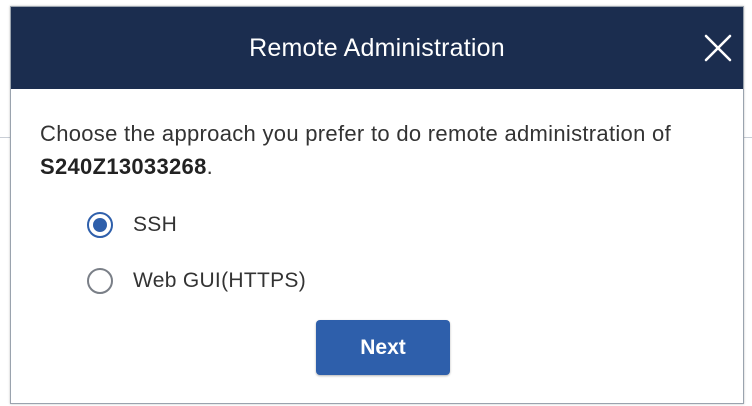 This screenshot has height=406, width=752. I want to click on web-gui-label: Web GUI(HTTPS), so click(219, 281).